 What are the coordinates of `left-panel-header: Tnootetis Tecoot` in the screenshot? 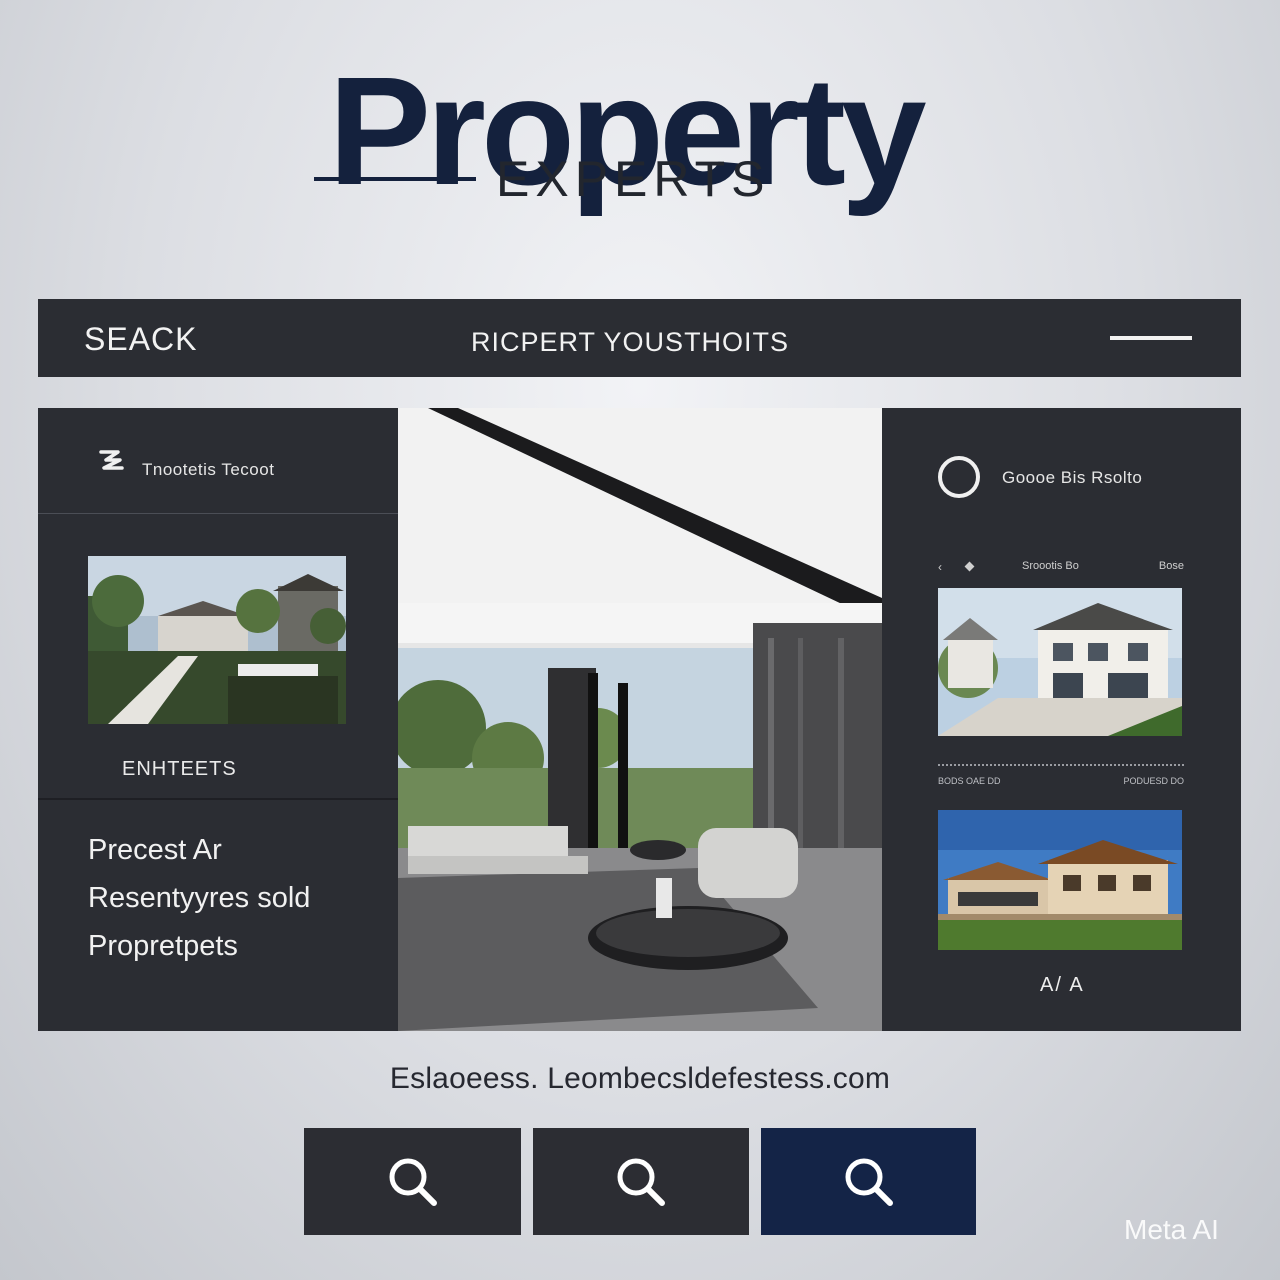 It's located at (218, 461).